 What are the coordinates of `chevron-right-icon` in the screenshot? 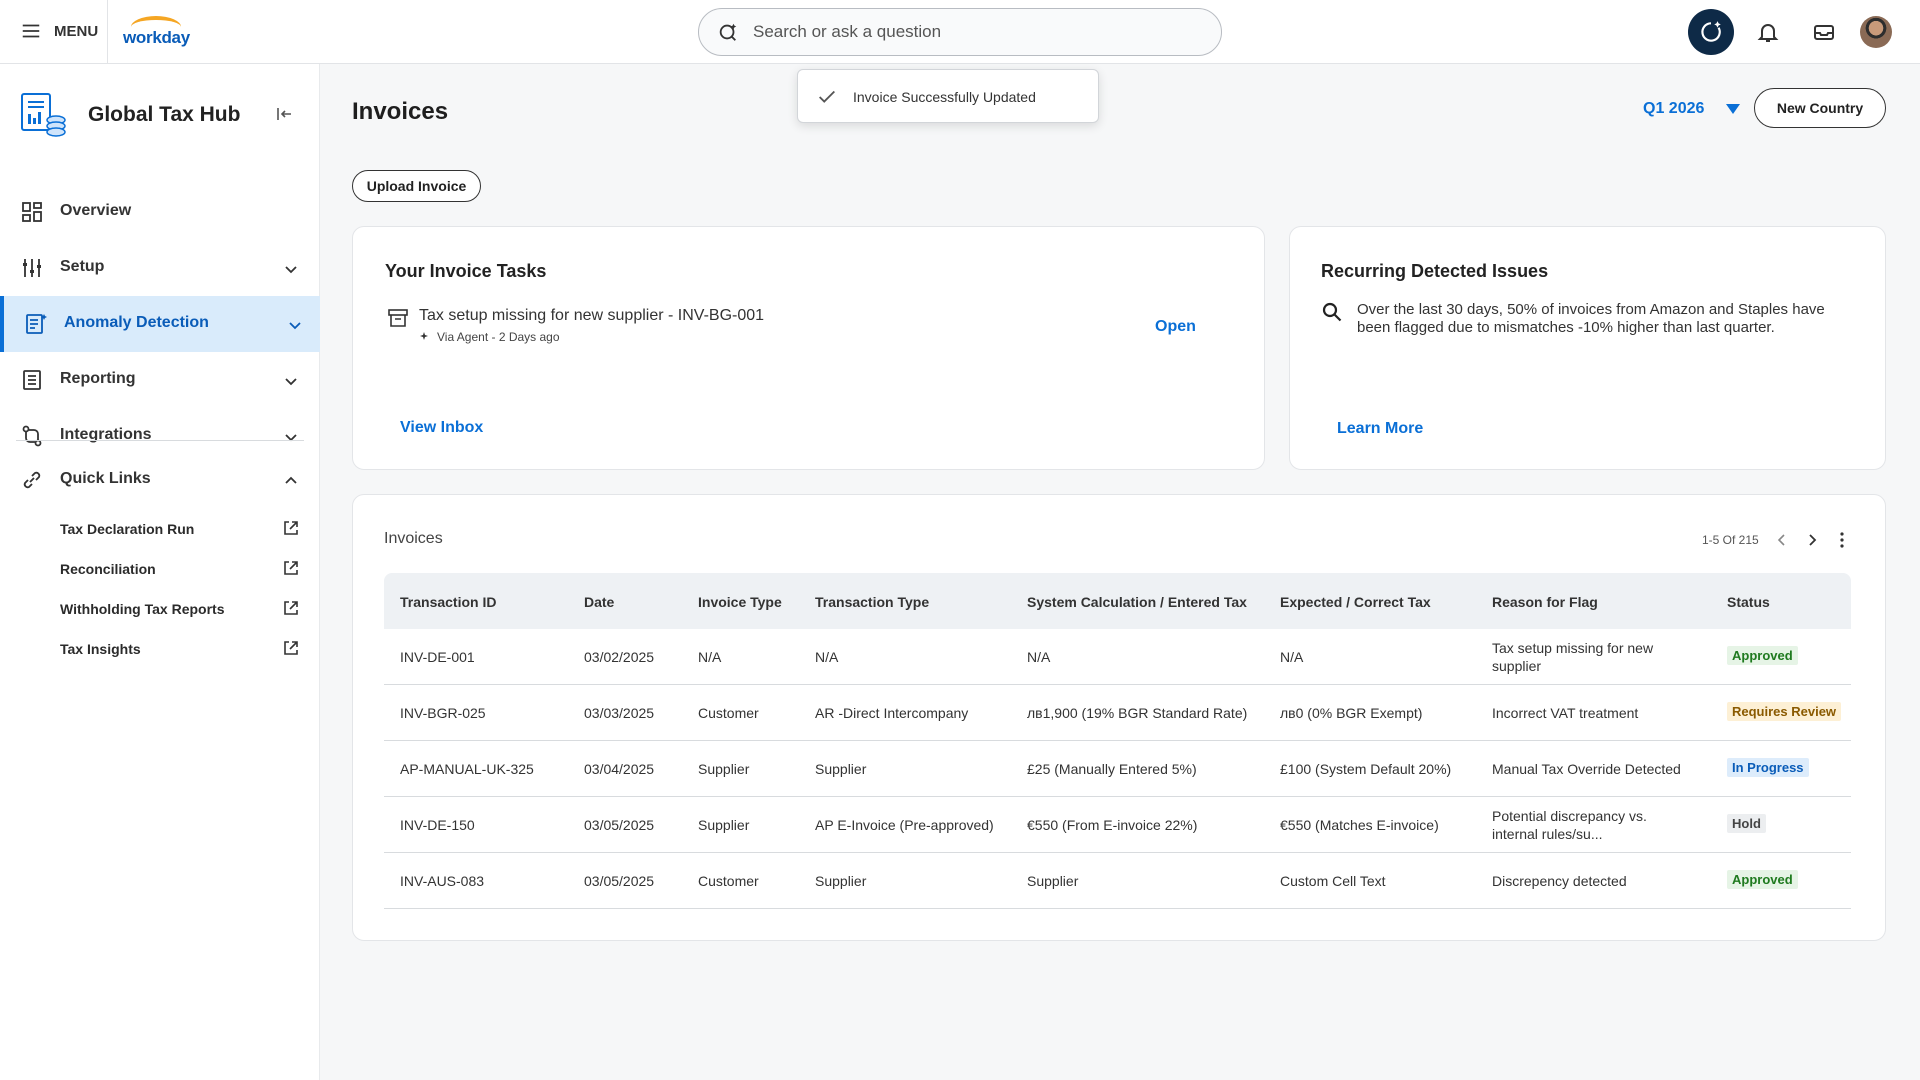 It's located at (1812, 540).